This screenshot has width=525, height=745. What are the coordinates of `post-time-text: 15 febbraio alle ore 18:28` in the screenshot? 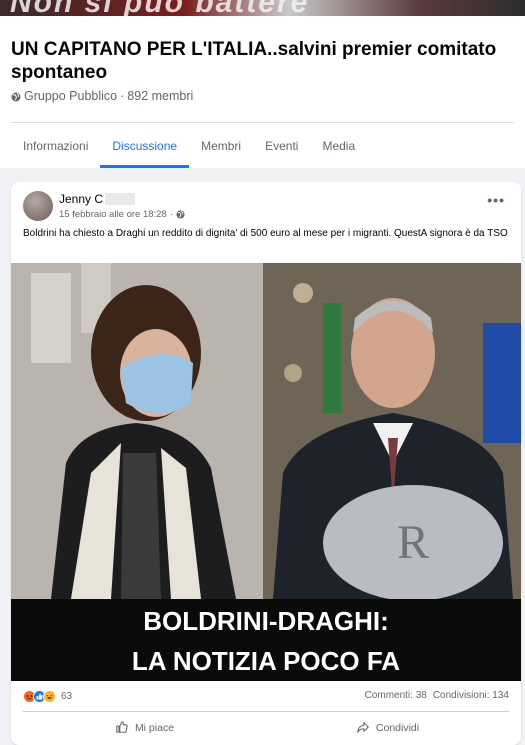 It's located at (113, 214).